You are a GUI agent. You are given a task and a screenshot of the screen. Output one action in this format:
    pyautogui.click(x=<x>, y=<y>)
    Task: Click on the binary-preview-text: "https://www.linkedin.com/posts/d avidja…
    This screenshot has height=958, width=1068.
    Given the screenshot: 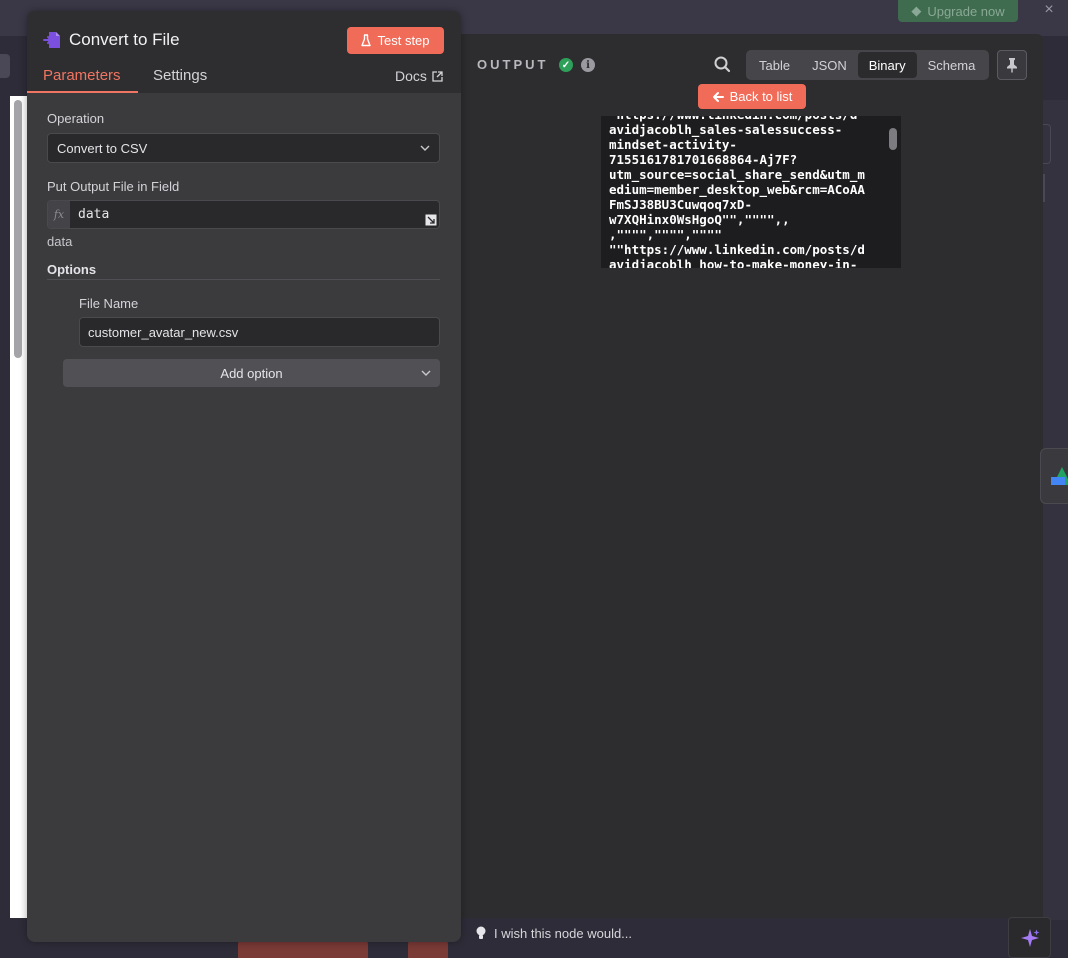 What is the action you would take?
    pyautogui.click(x=737, y=192)
    